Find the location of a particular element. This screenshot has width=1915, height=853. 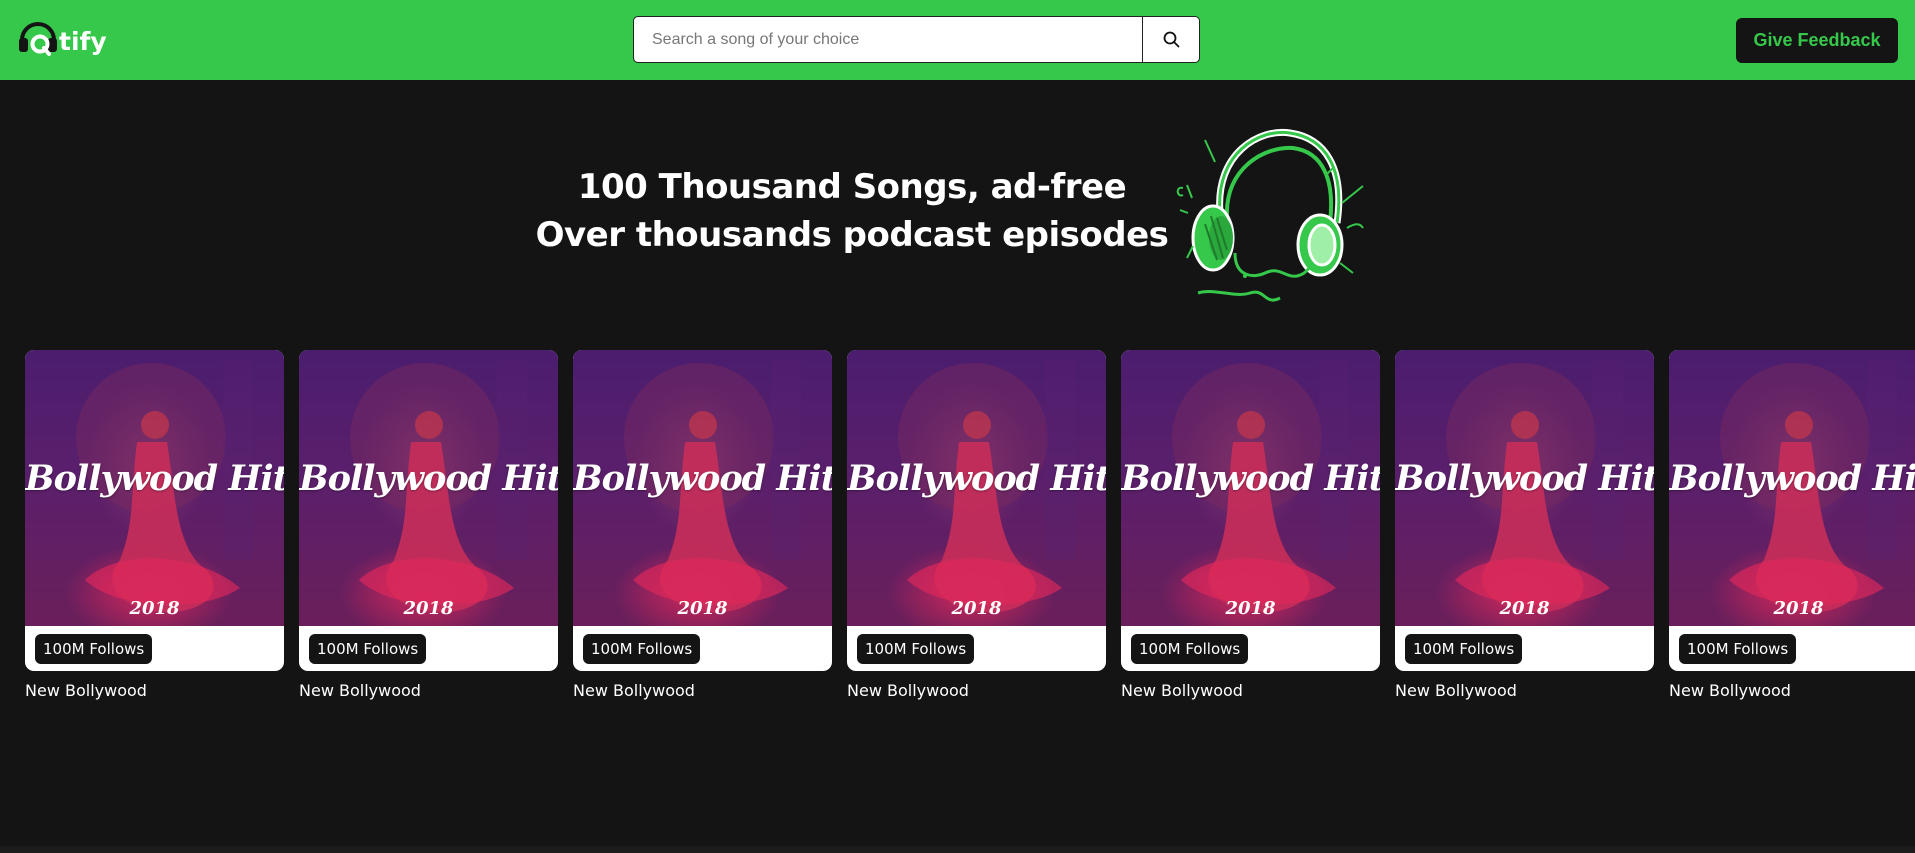

logo: tify is located at coordinates (63, 40).